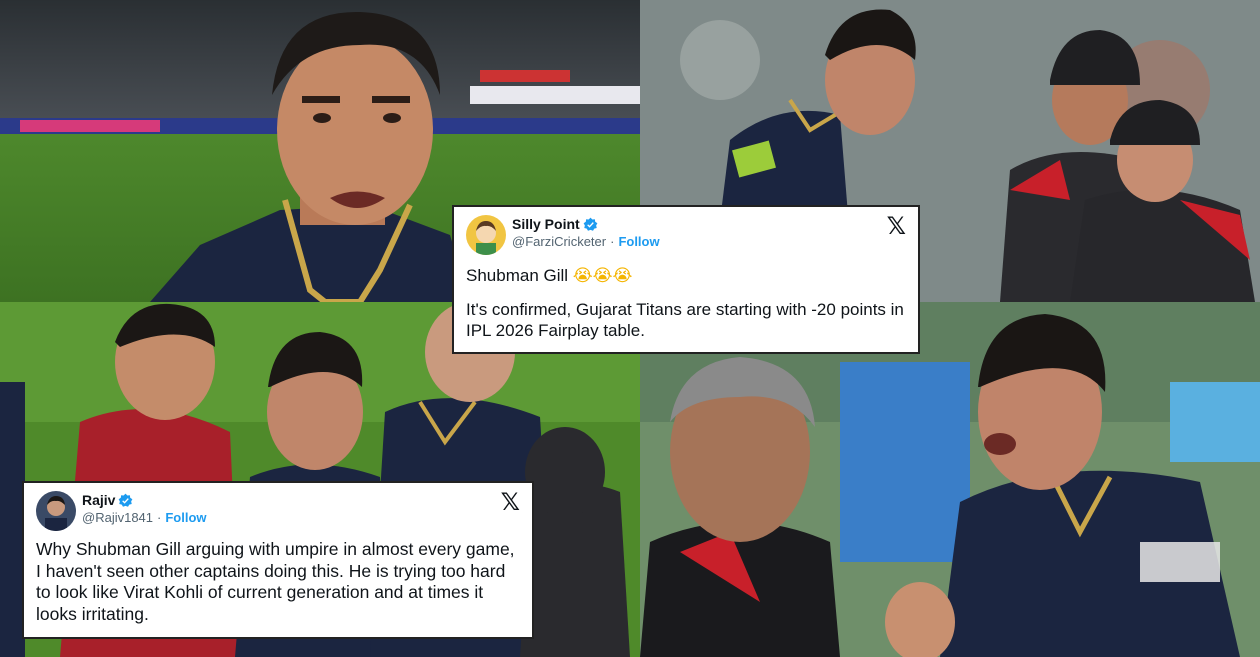 This screenshot has height=657, width=1260. I want to click on tweet-header: Silly Point @FarziCricketer · Follow 𝕏, so click(686, 234).